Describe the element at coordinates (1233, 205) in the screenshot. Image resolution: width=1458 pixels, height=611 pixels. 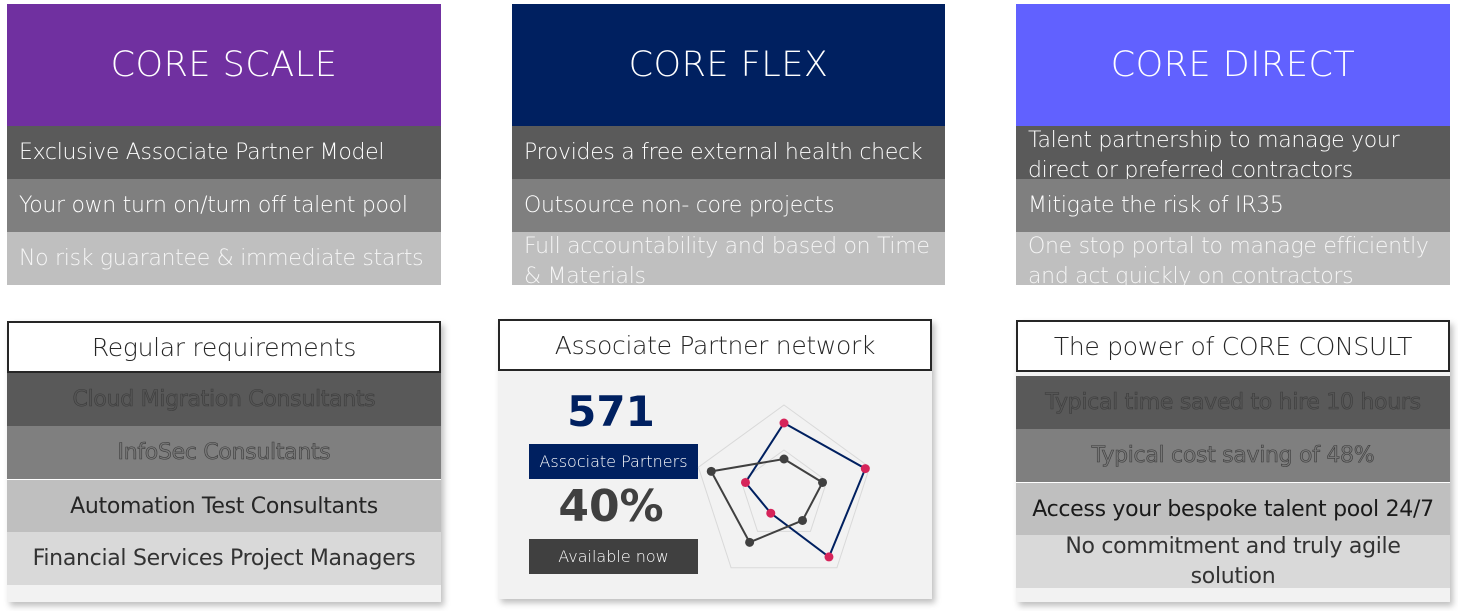
I see `service-feature: Mitigate the risk of IR35` at that location.